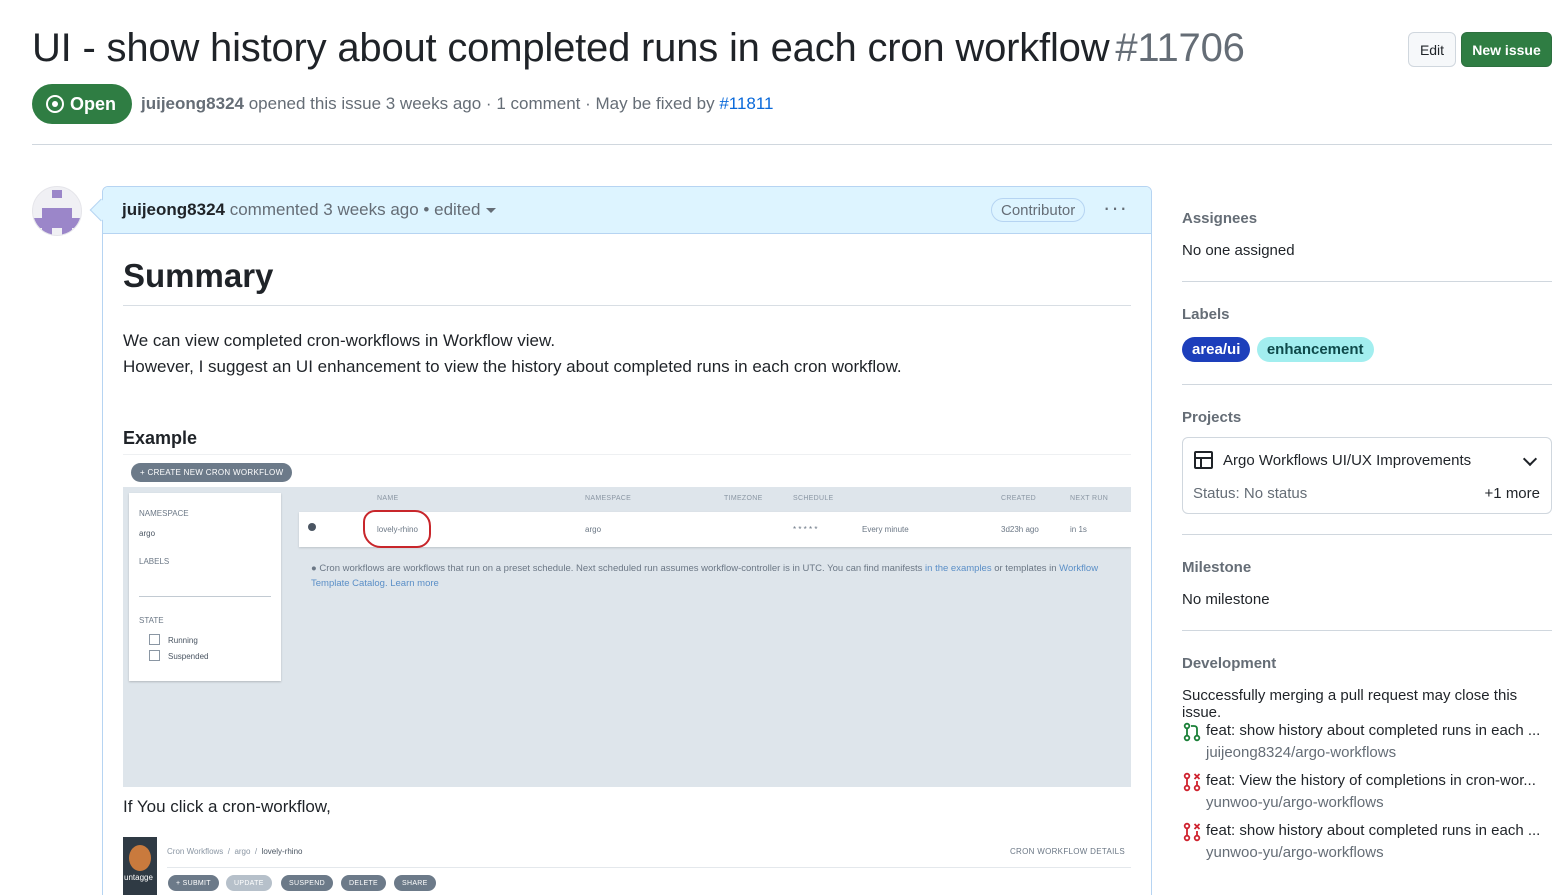 The width and height of the screenshot is (1556, 895). I want to click on row-namespace: argo, so click(593, 529).